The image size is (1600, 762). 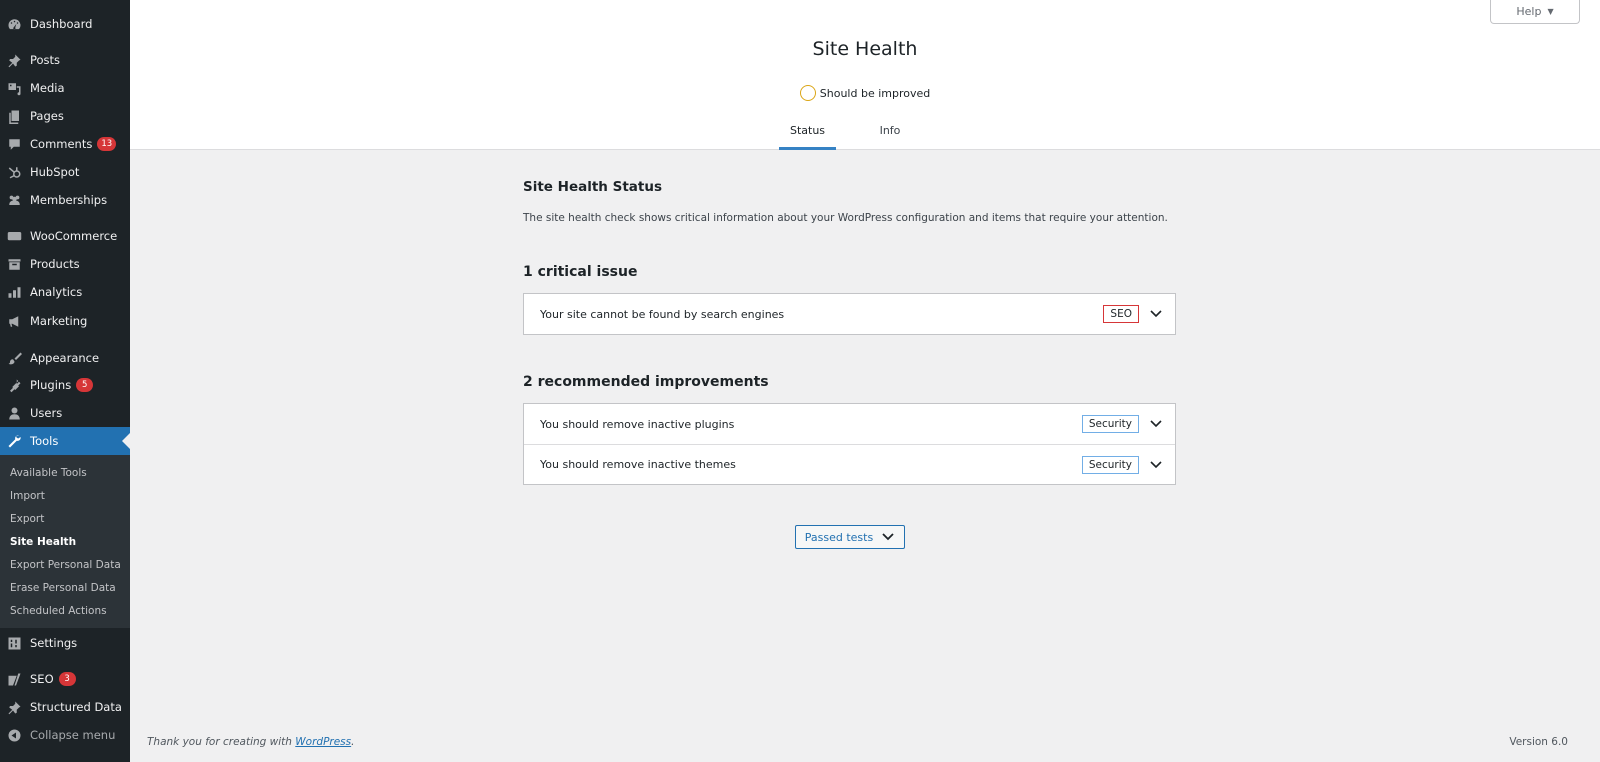 What do you see at coordinates (43, 542) in the screenshot?
I see `submenu-site-health: Site Health` at bounding box center [43, 542].